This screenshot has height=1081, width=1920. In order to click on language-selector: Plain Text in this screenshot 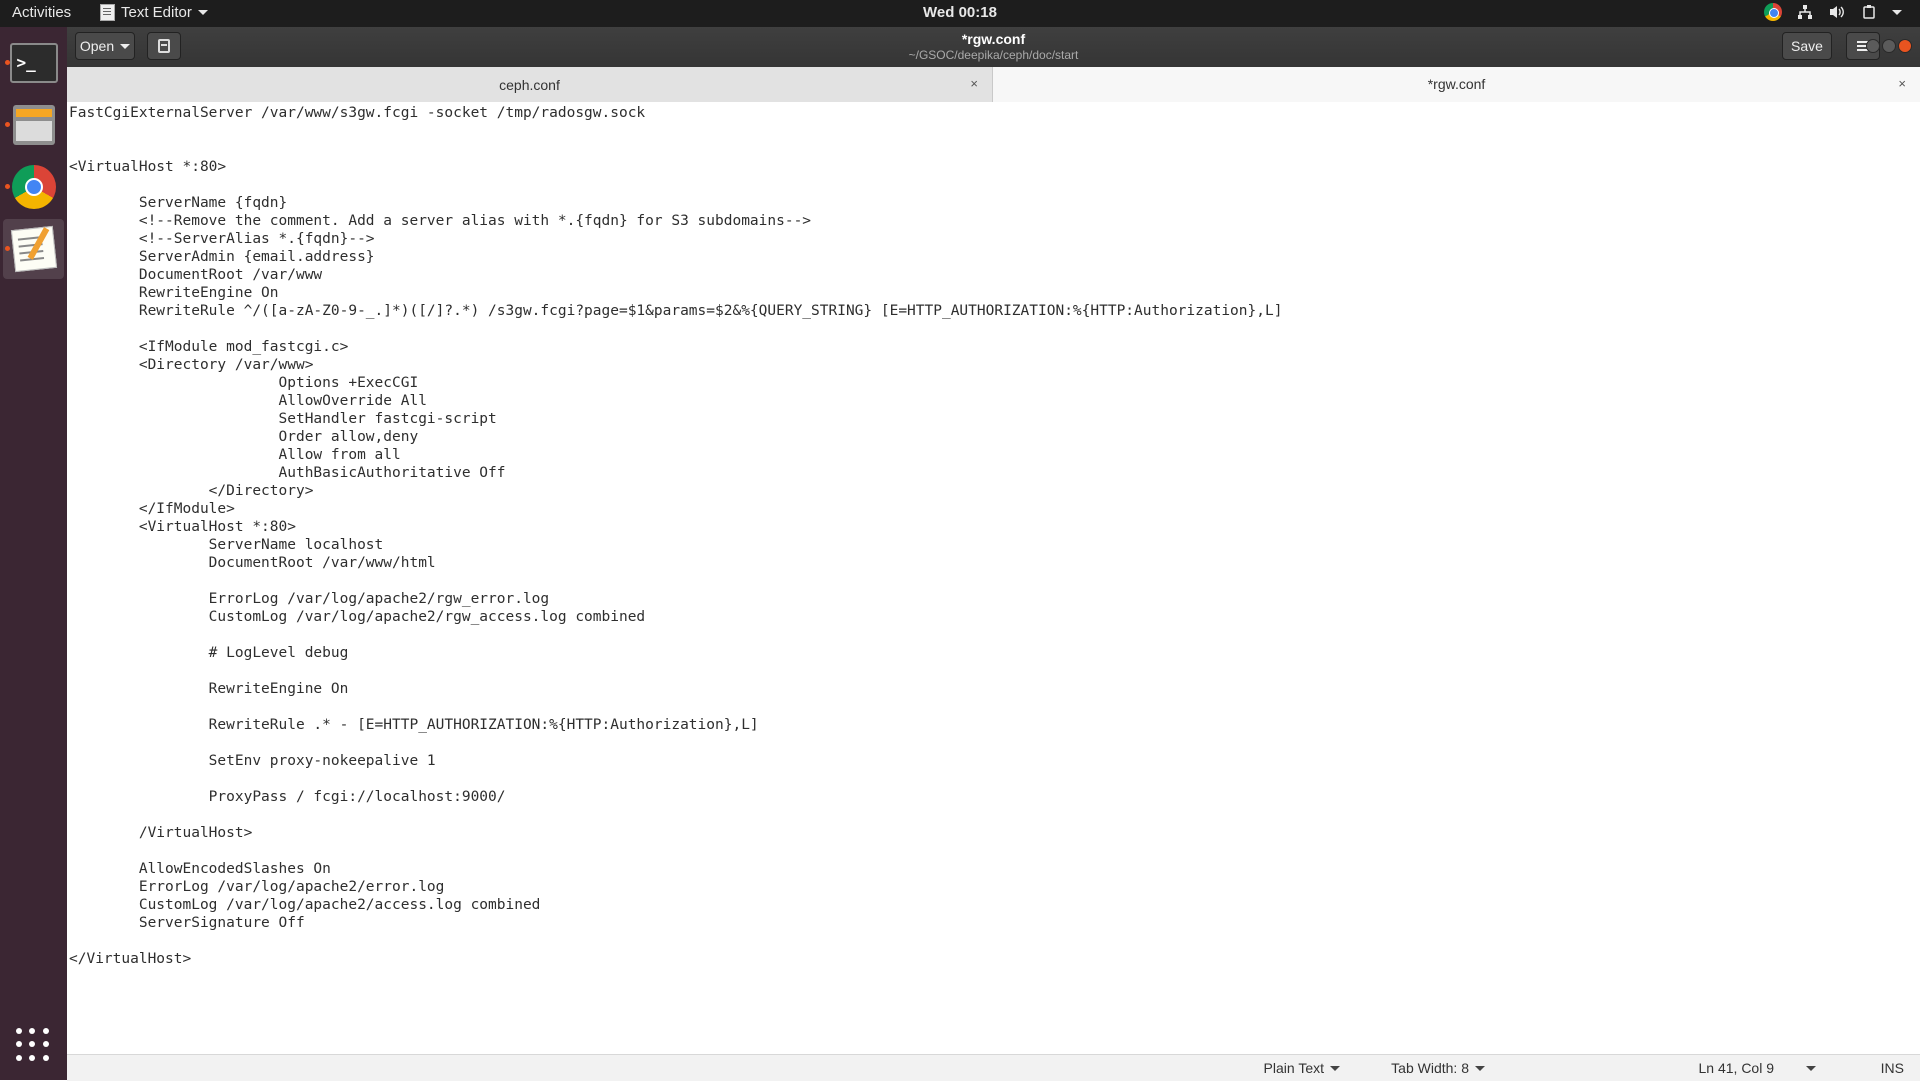, I will do `click(1302, 1068)`.